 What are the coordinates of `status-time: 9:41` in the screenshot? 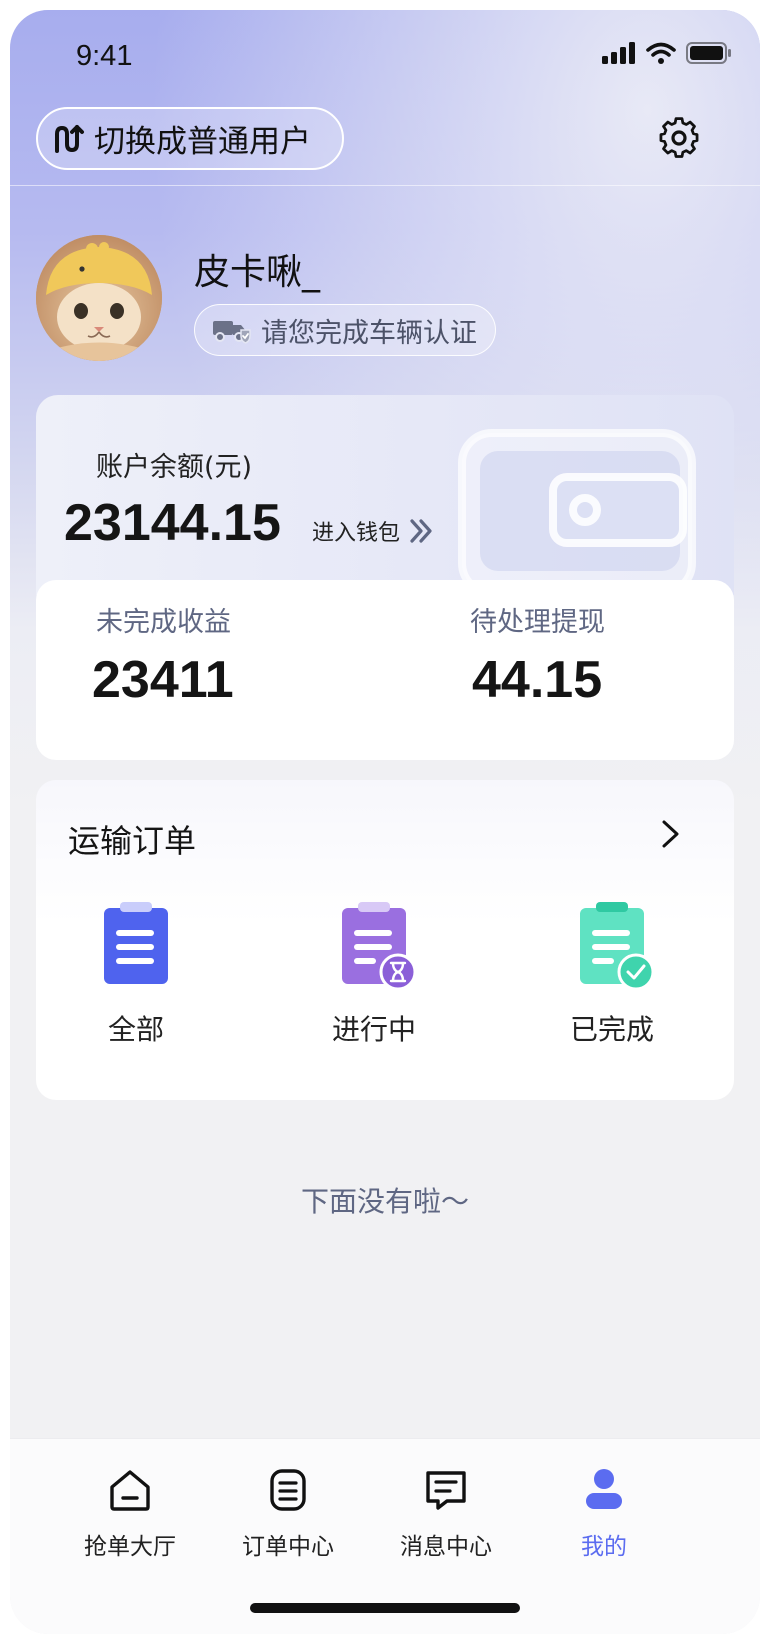 It's located at (104, 56).